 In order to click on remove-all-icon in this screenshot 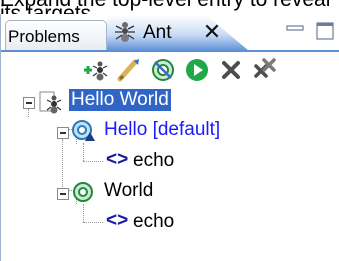, I will do `click(265, 70)`.